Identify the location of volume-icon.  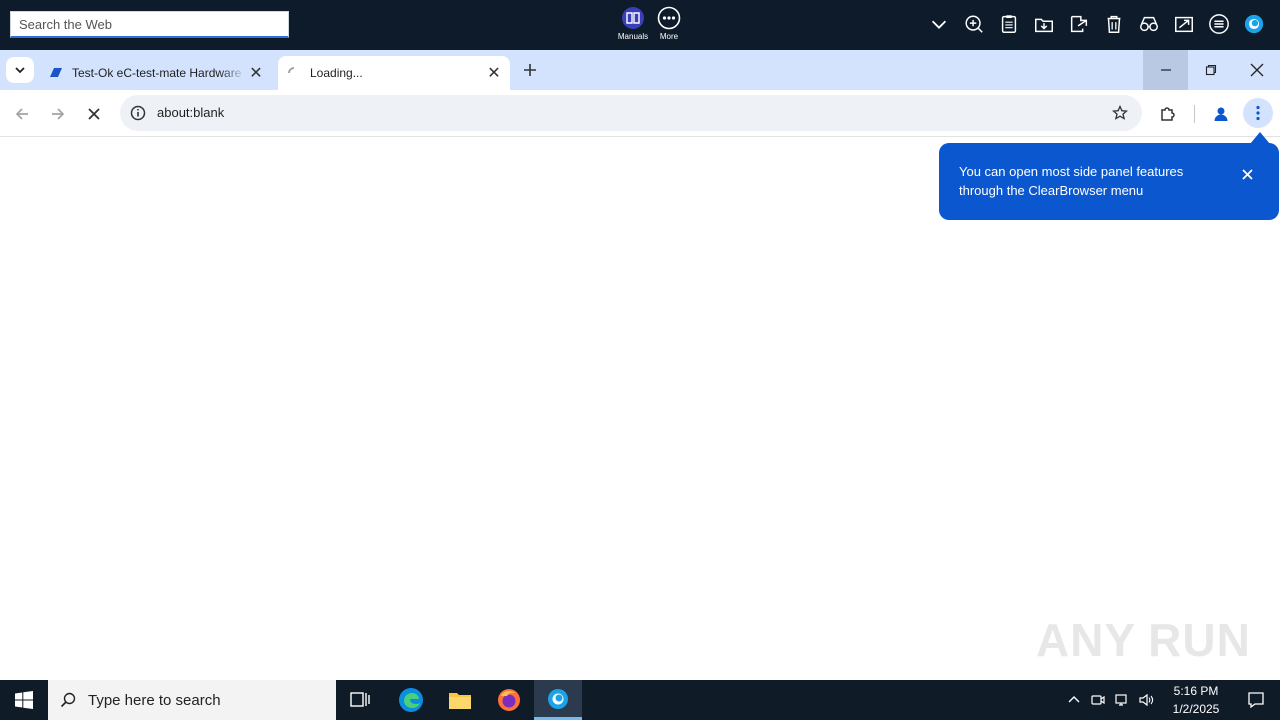
(1146, 700).